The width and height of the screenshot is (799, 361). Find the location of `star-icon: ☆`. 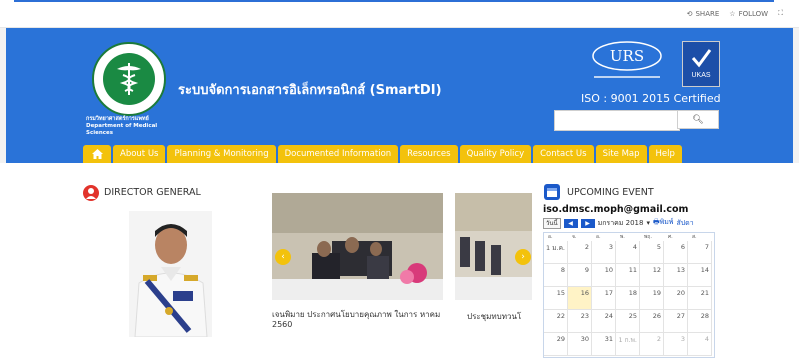

star-icon: ☆ is located at coordinates (732, 13).